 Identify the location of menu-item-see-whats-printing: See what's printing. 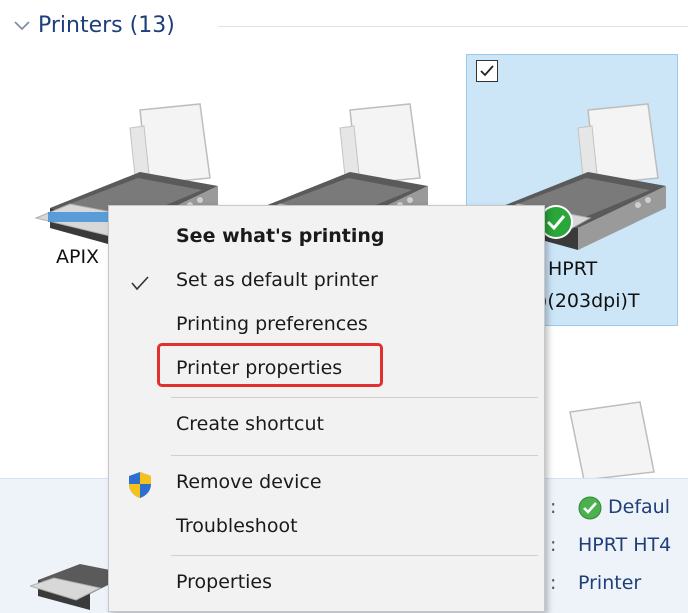
(326, 238).